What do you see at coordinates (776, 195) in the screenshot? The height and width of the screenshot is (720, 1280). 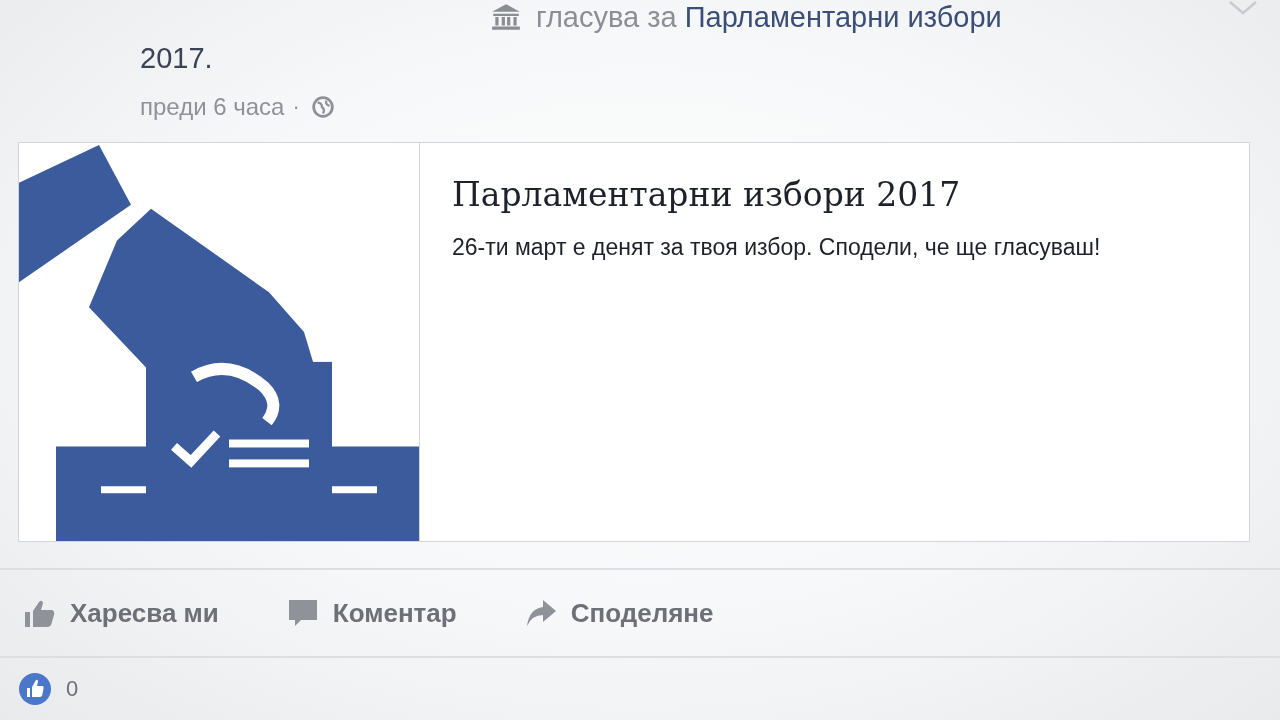 I see `link-title: Парламентарни избори 2017` at bounding box center [776, 195].